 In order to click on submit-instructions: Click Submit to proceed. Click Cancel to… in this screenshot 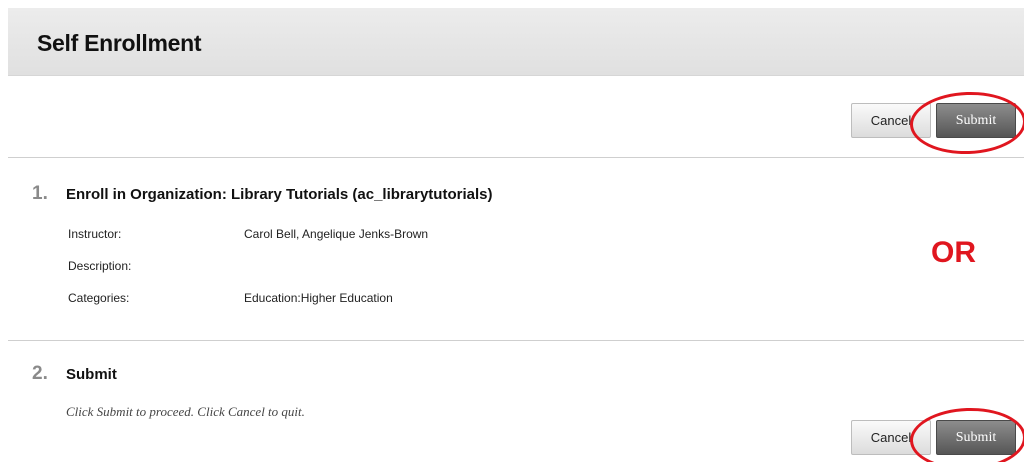, I will do `click(185, 411)`.